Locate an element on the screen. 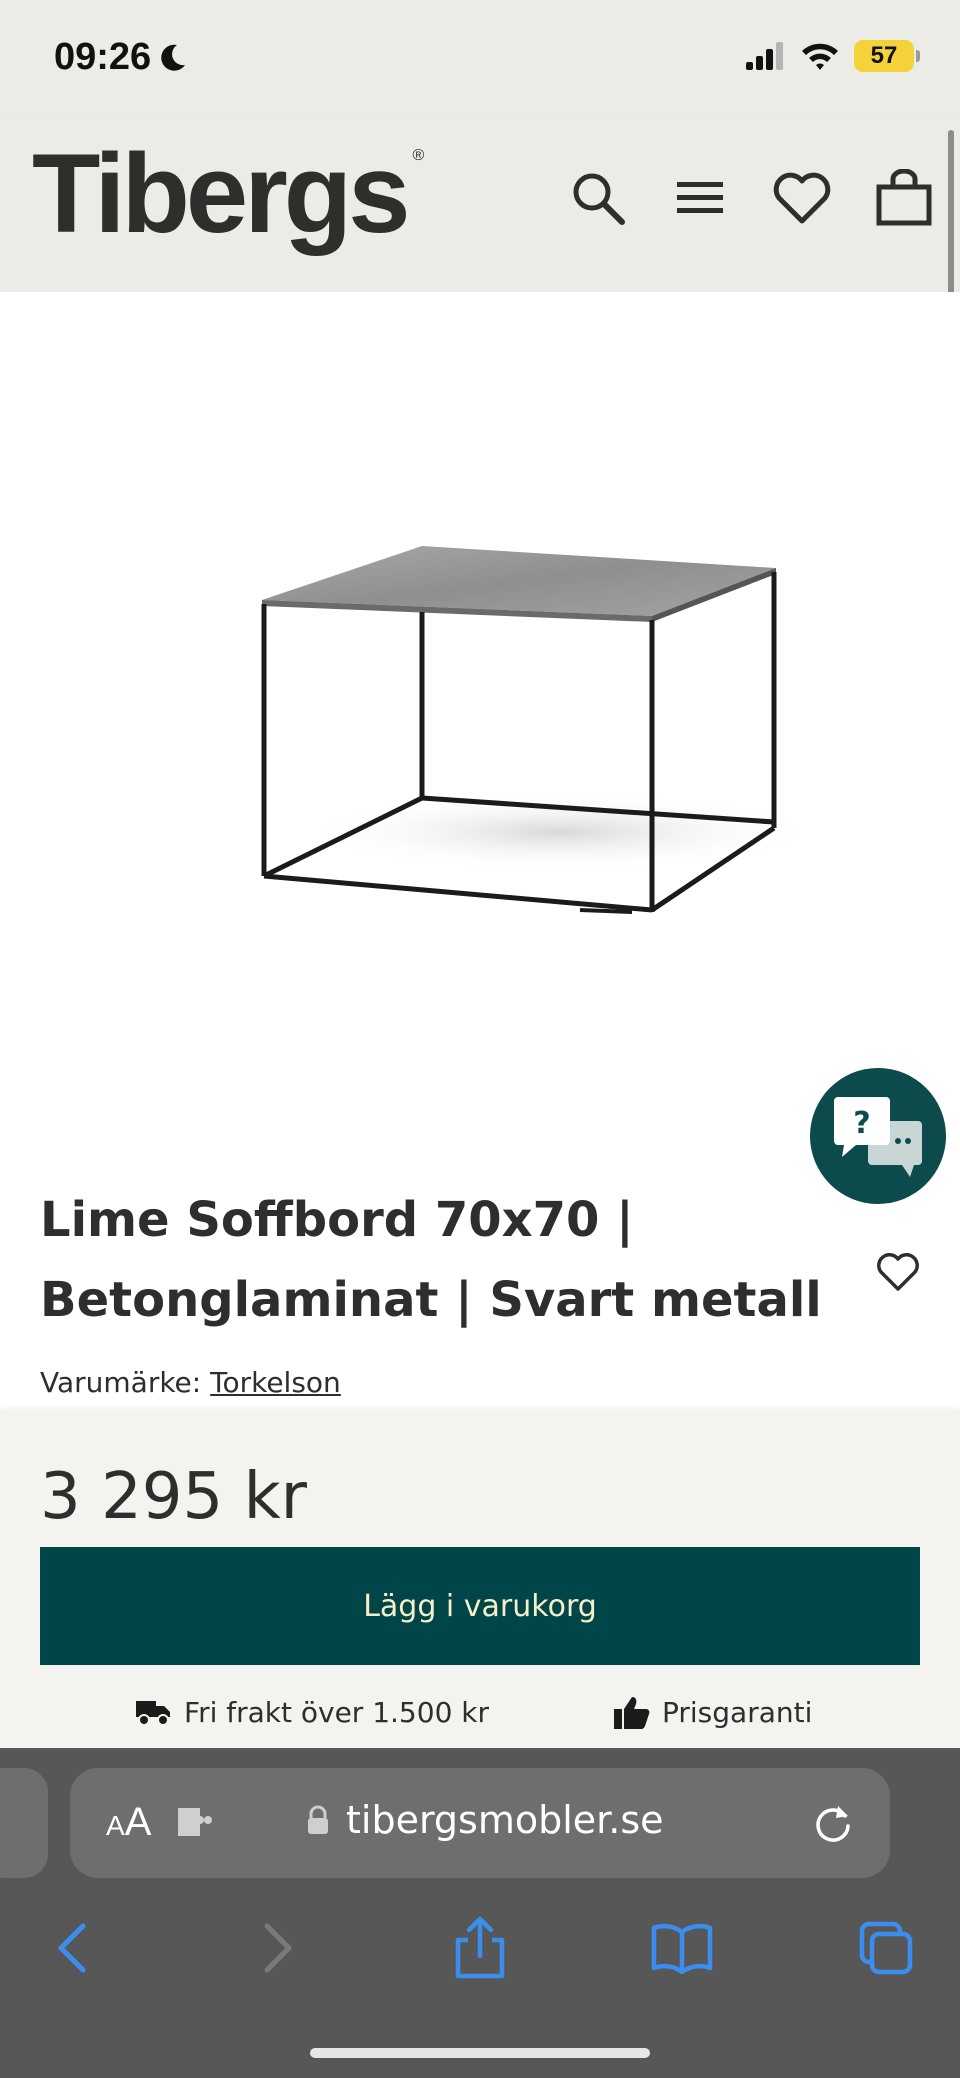 The width and height of the screenshot is (960, 2078). coffee-table-illustration is located at coordinates (540, 730).